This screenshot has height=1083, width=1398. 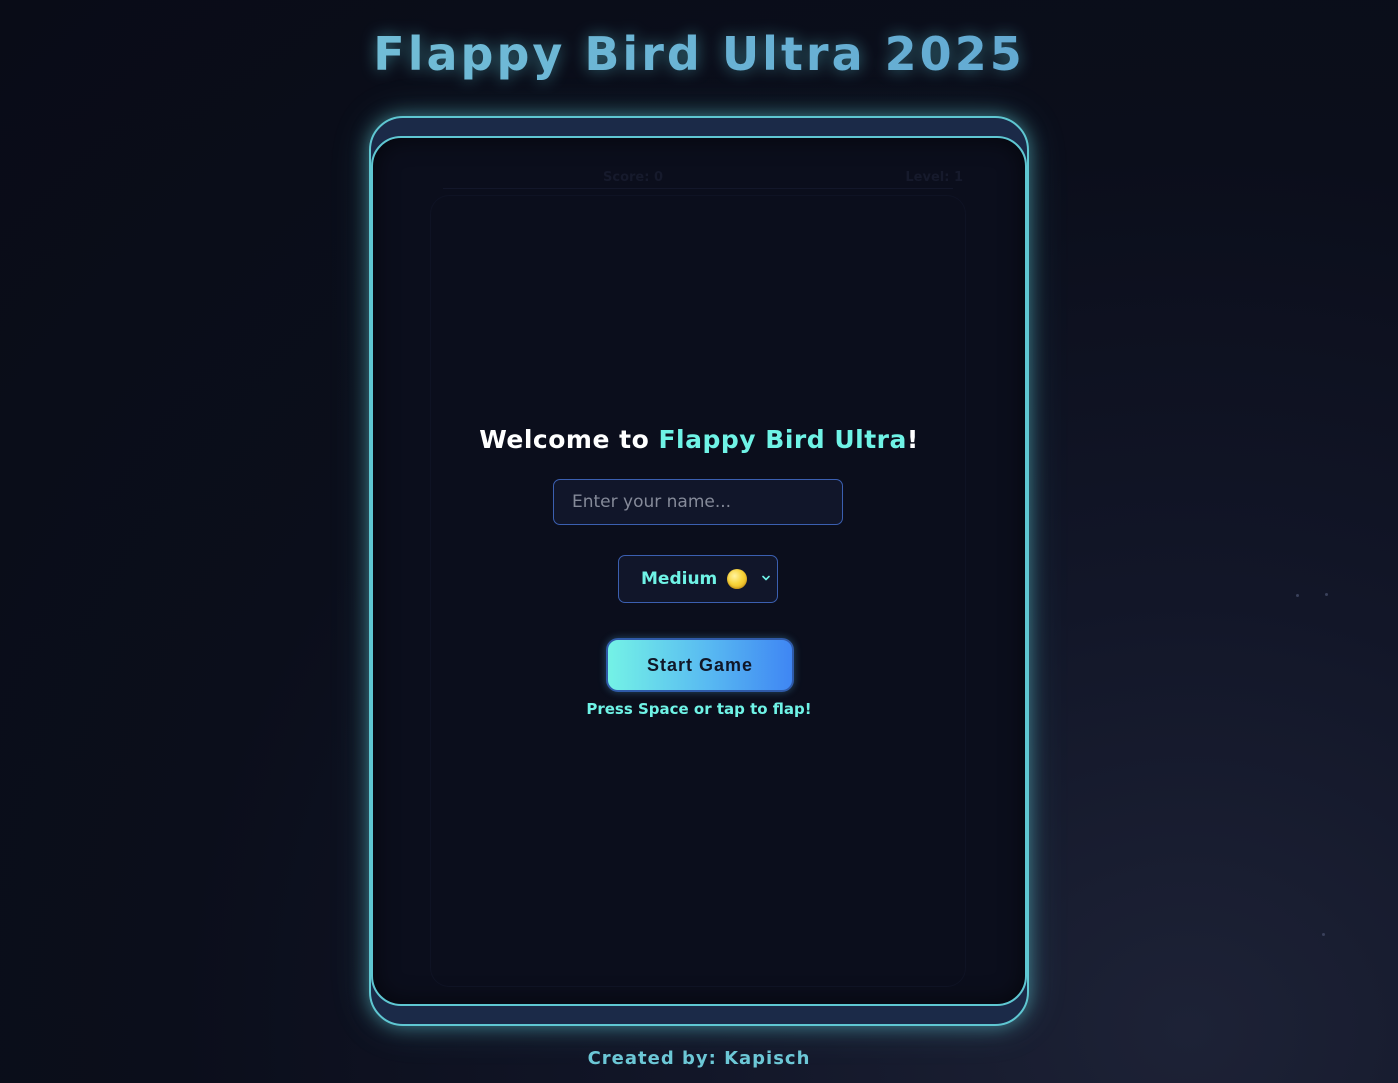 I want to click on difficulty-select: Medium, so click(x=698, y=579).